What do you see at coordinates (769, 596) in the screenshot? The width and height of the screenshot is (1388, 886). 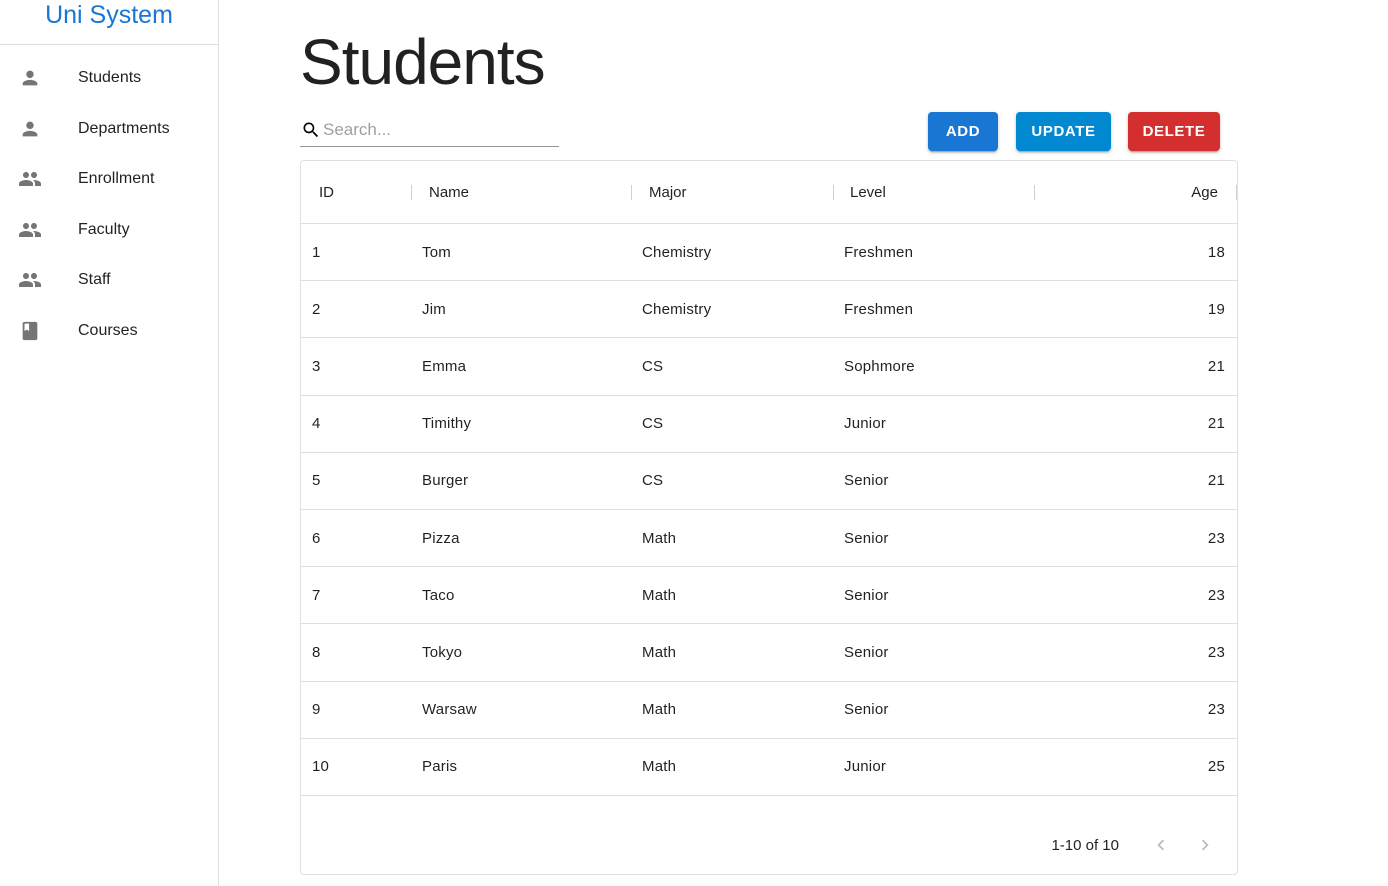 I see `table-row: 7 Taco Math Senior 23` at bounding box center [769, 596].